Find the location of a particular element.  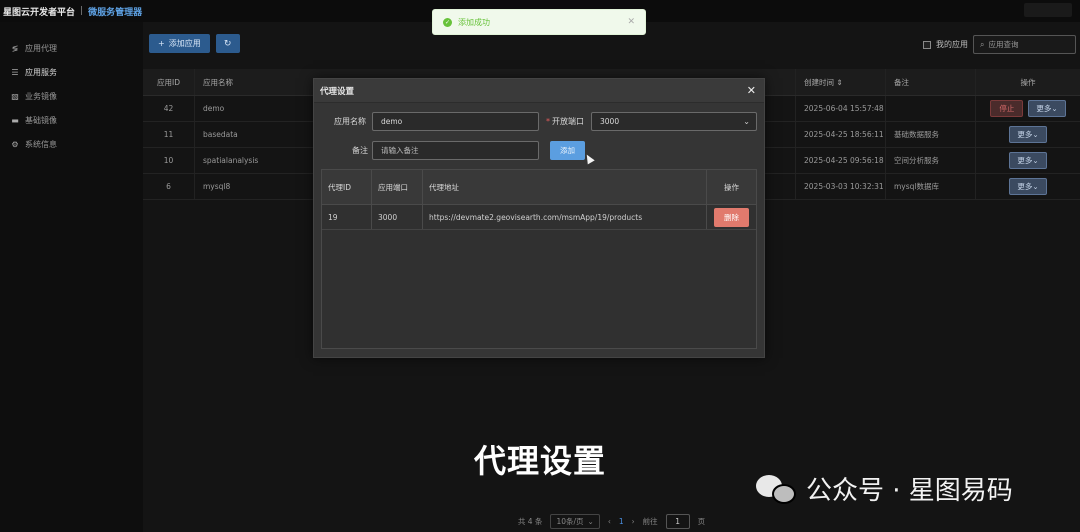

cell-time: 2025-04-25 09:56:18 is located at coordinates (841, 160).